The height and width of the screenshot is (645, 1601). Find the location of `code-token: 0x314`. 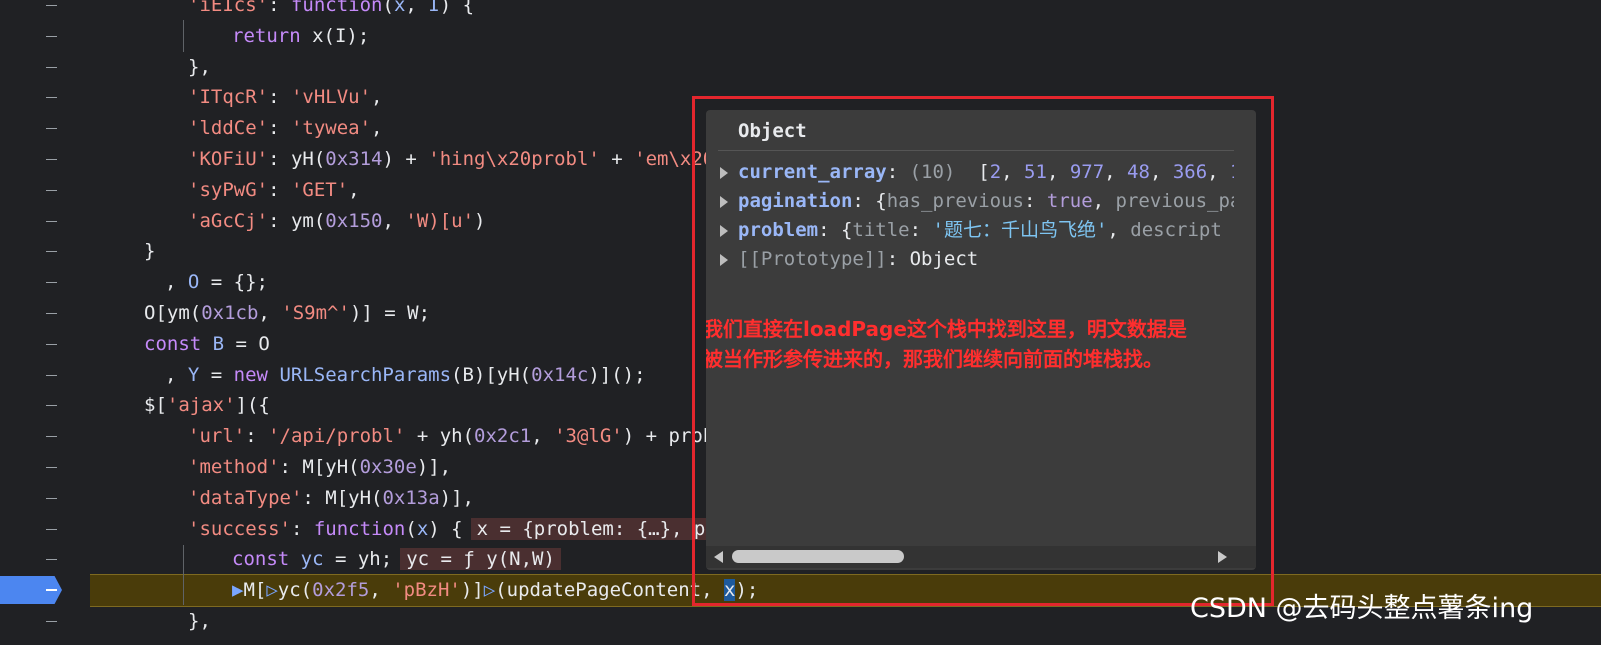

code-token: 0x314 is located at coordinates (354, 159).